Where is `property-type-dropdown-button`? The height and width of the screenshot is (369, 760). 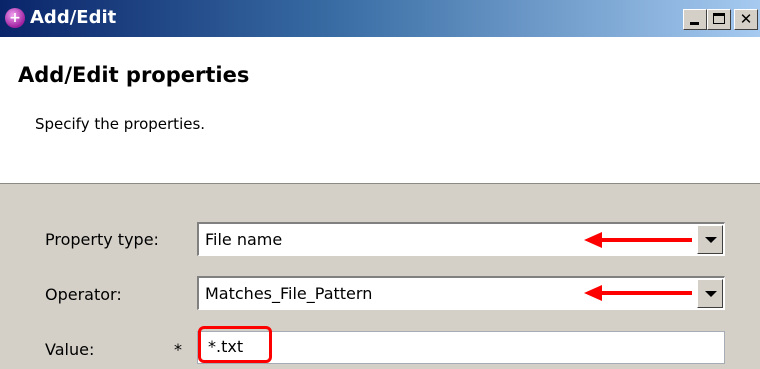
property-type-dropdown-button is located at coordinates (710, 239).